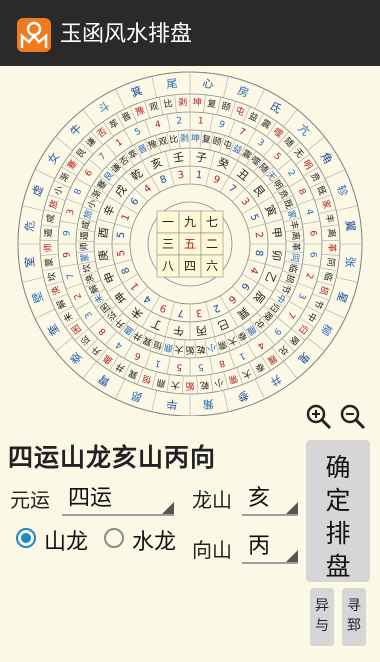 This screenshot has height=662, width=380. I want to click on hexagram-inner-label: 革, so click(296, 246).